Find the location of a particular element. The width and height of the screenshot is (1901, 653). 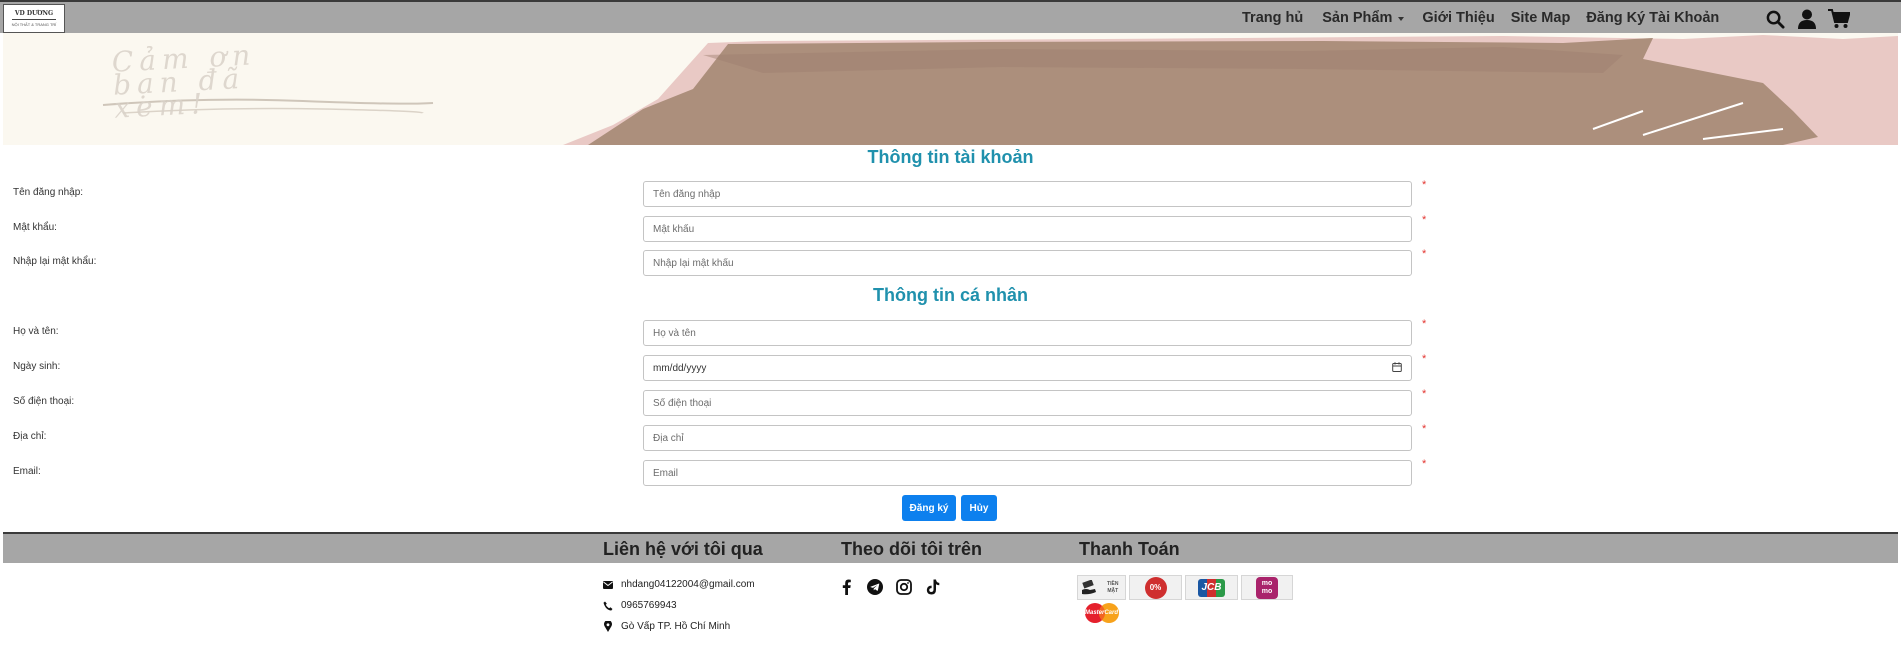

momo-logo: mo mo is located at coordinates (1267, 587).